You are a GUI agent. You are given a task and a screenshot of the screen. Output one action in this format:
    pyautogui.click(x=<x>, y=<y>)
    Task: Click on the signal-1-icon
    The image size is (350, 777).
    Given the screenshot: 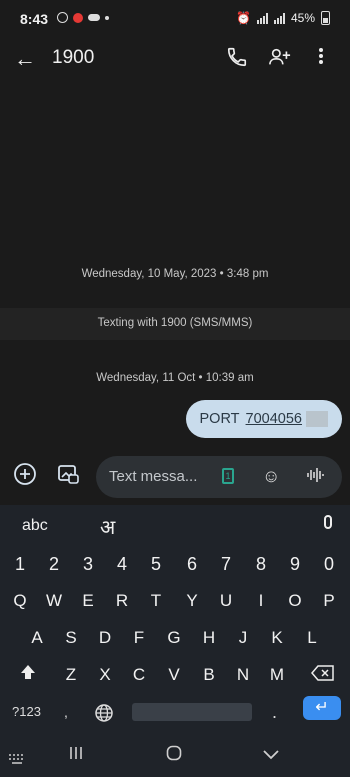 What is the action you would take?
    pyautogui.click(x=262, y=18)
    